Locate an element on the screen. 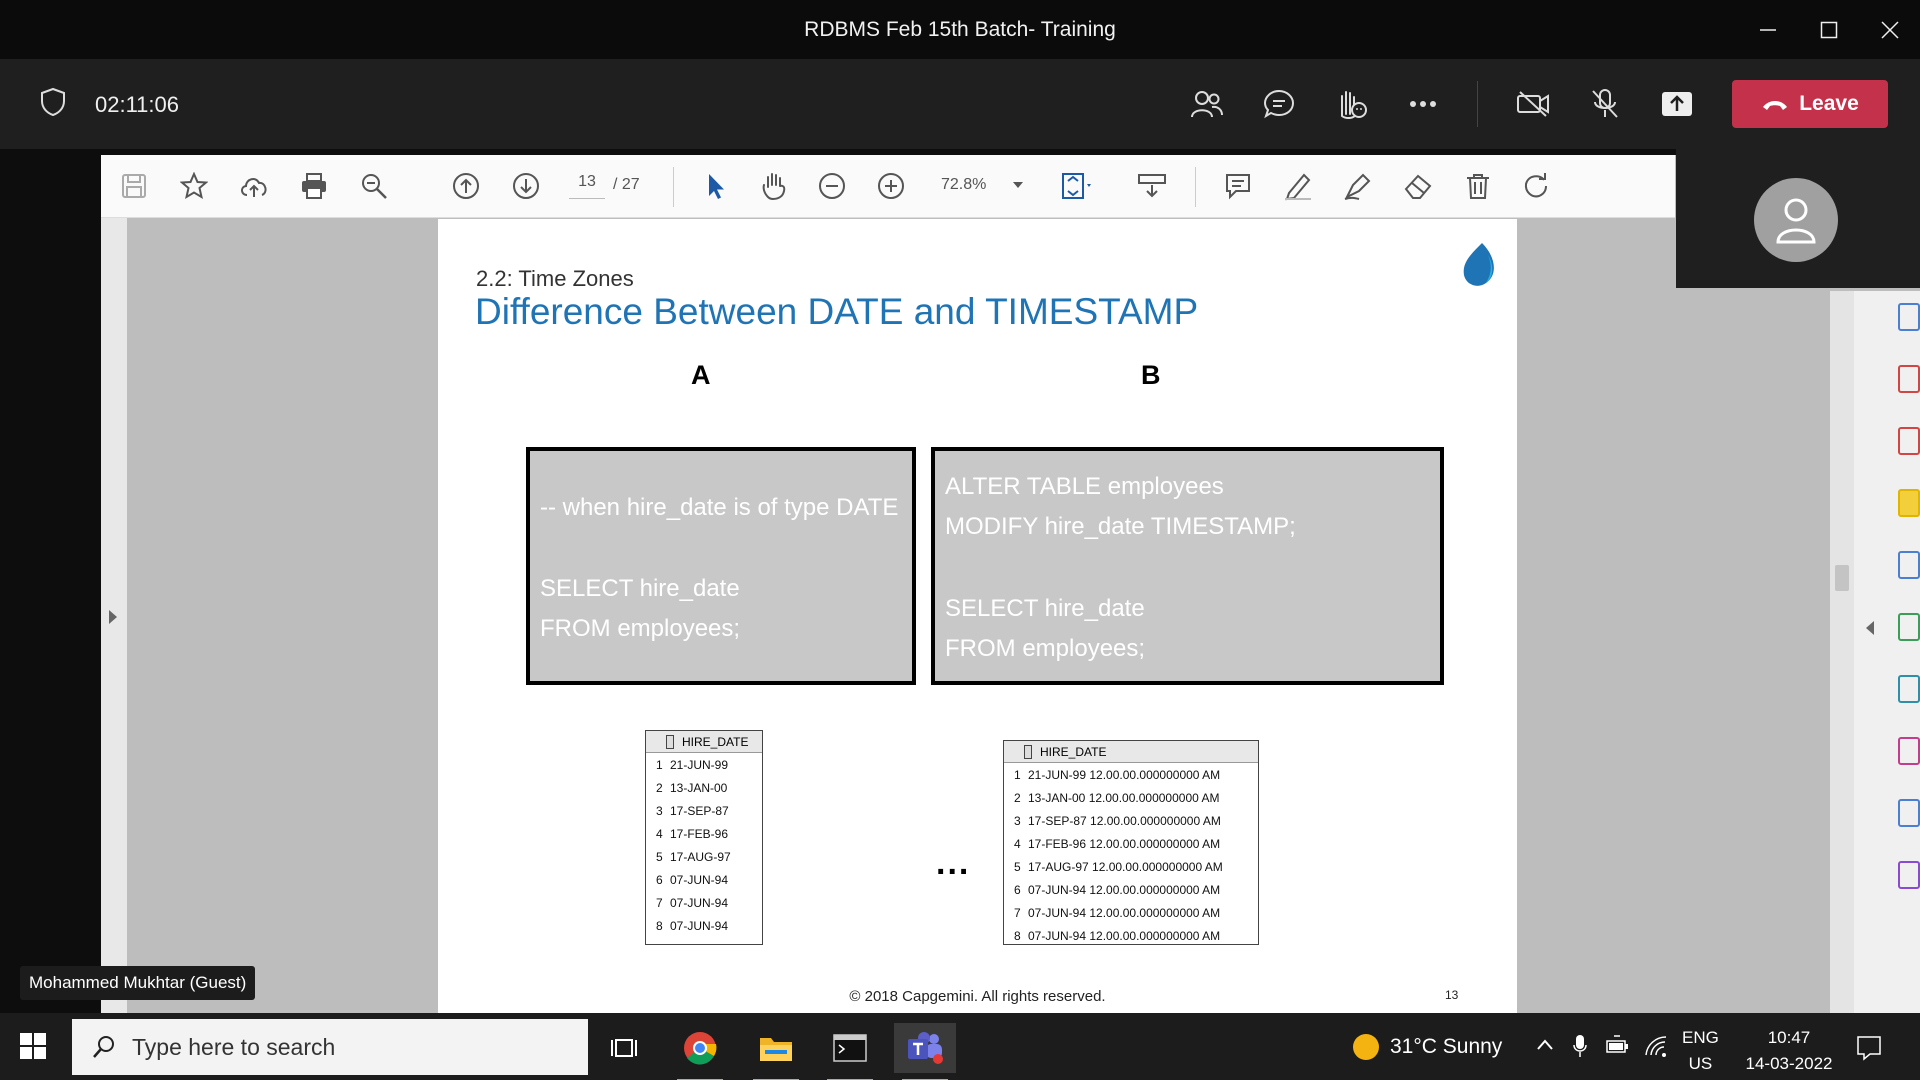  hand-tool-button is located at coordinates (774, 186).